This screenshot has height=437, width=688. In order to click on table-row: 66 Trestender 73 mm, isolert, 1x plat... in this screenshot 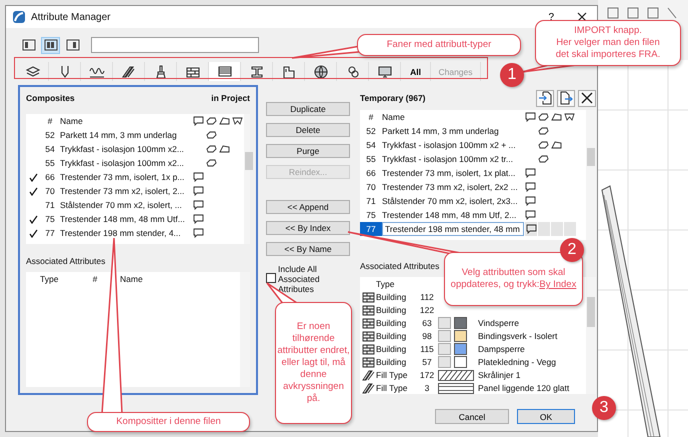, I will do `click(473, 173)`.